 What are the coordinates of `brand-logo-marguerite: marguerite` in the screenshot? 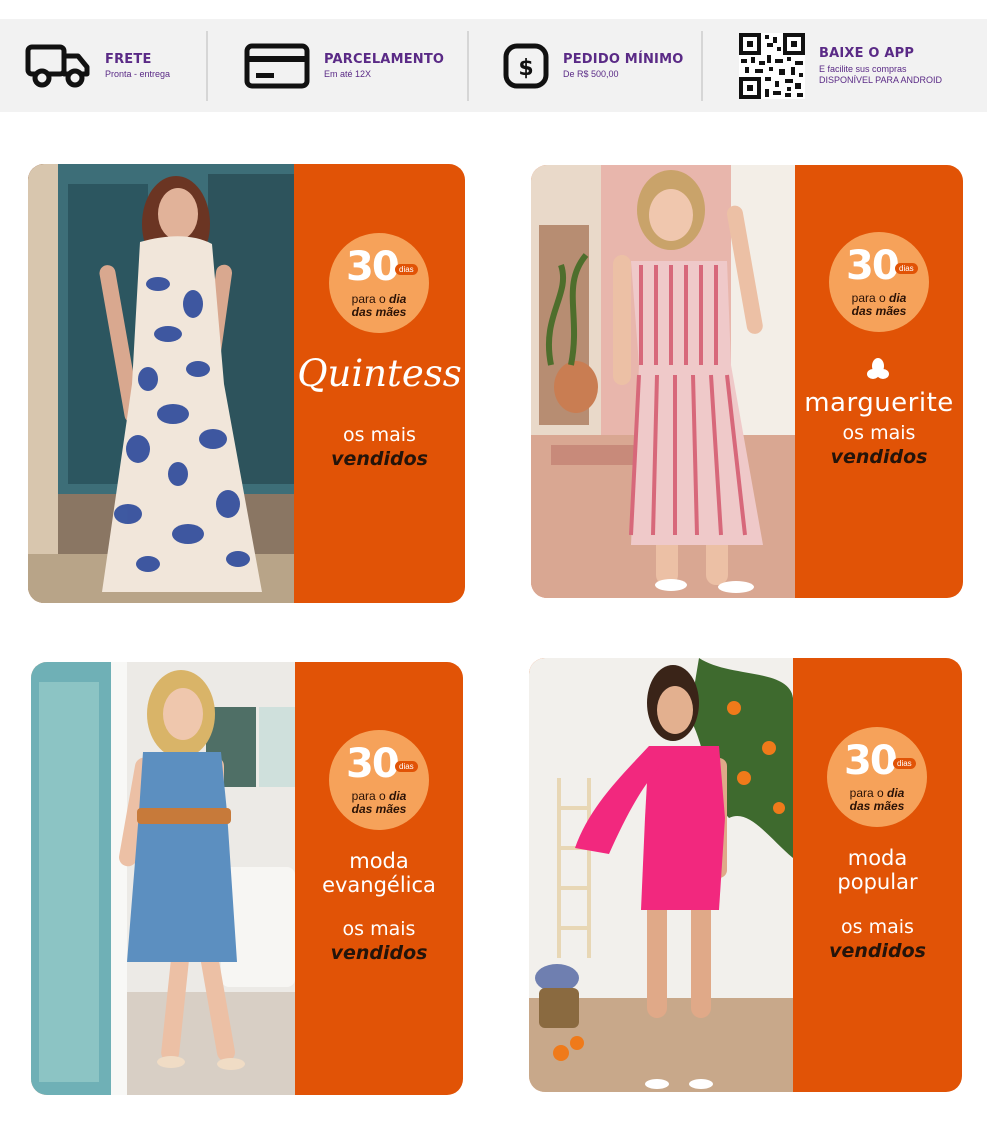 It's located at (879, 388).